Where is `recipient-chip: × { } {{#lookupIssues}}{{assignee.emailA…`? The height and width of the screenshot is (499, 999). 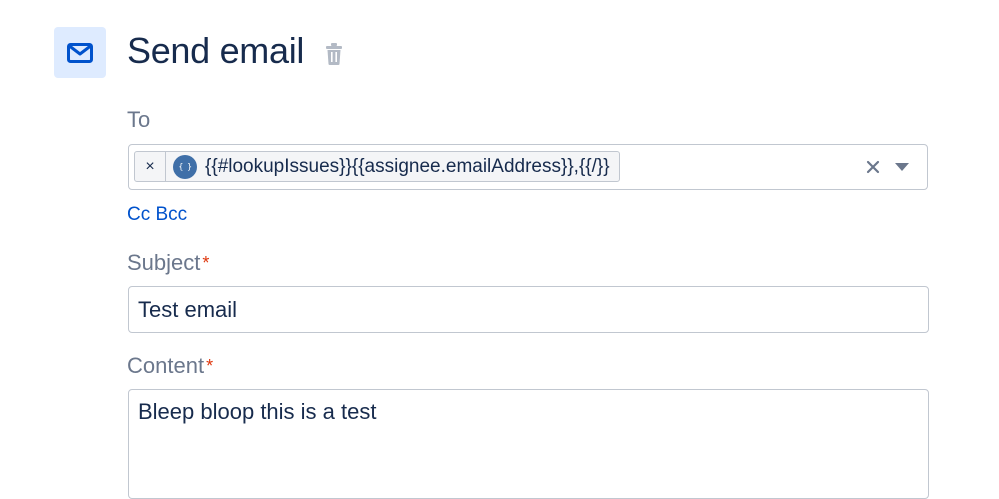
recipient-chip: × { } {{#lookupIssues}}{{assignee.emailA… is located at coordinates (377, 166).